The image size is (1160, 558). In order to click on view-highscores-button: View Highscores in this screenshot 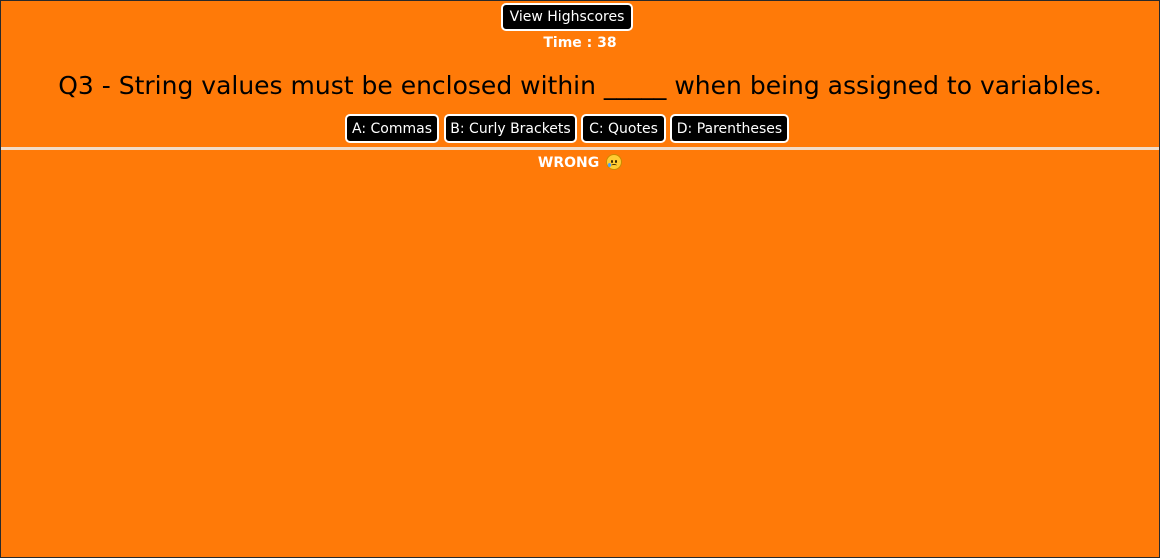, I will do `click(567, 17)`.